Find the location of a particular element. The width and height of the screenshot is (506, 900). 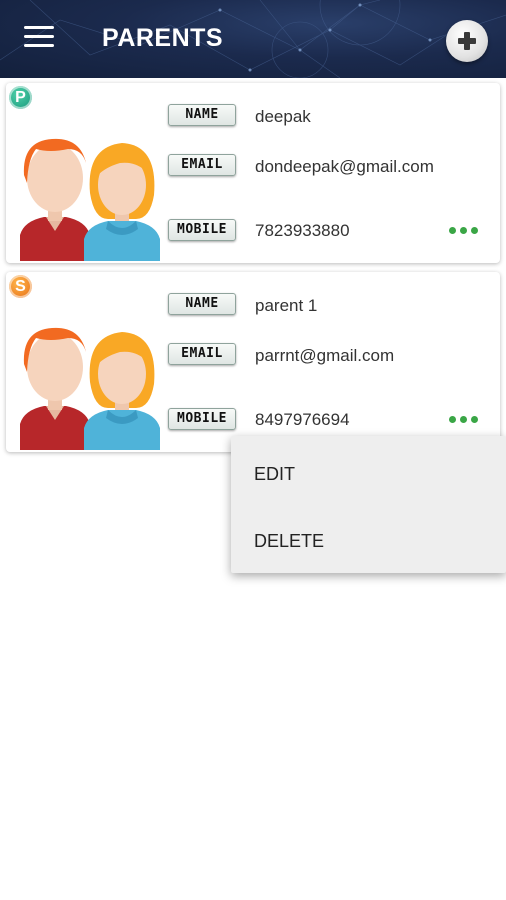

parent-name: deepak is located at coordinates (283, 116).